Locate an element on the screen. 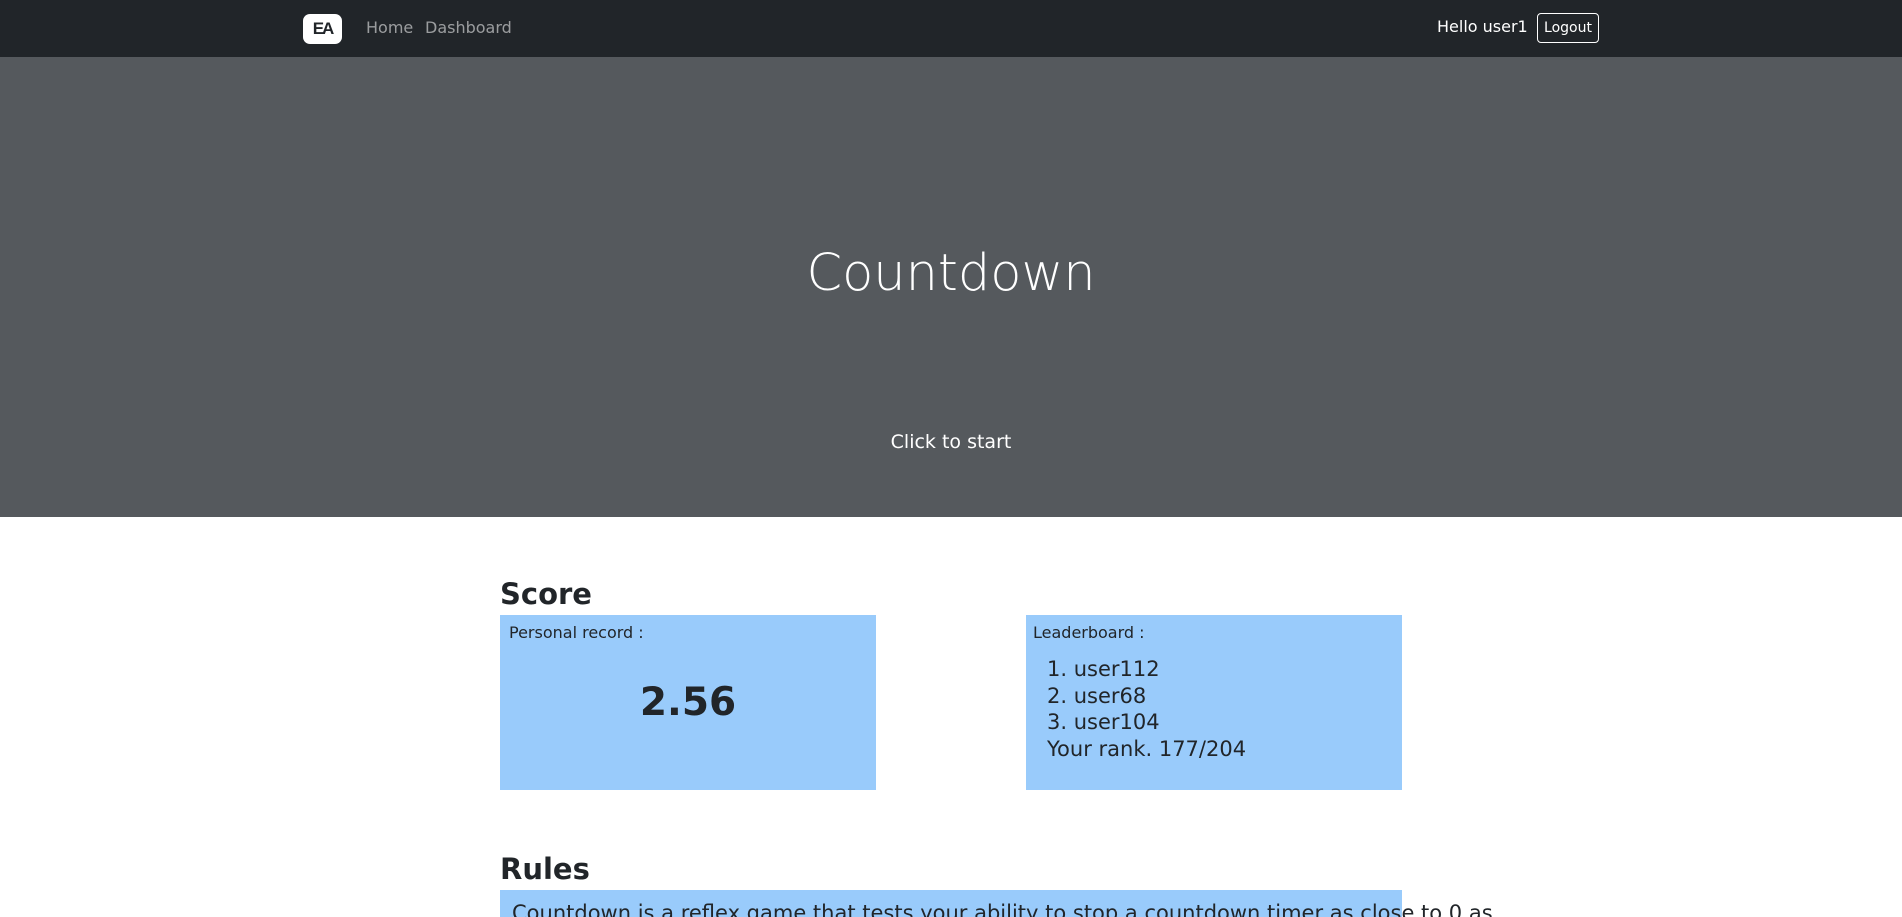 This screenshot has height=917, width=1902. personal-record-card: Personal record : 2.56 is located at coordinates (688, 702).